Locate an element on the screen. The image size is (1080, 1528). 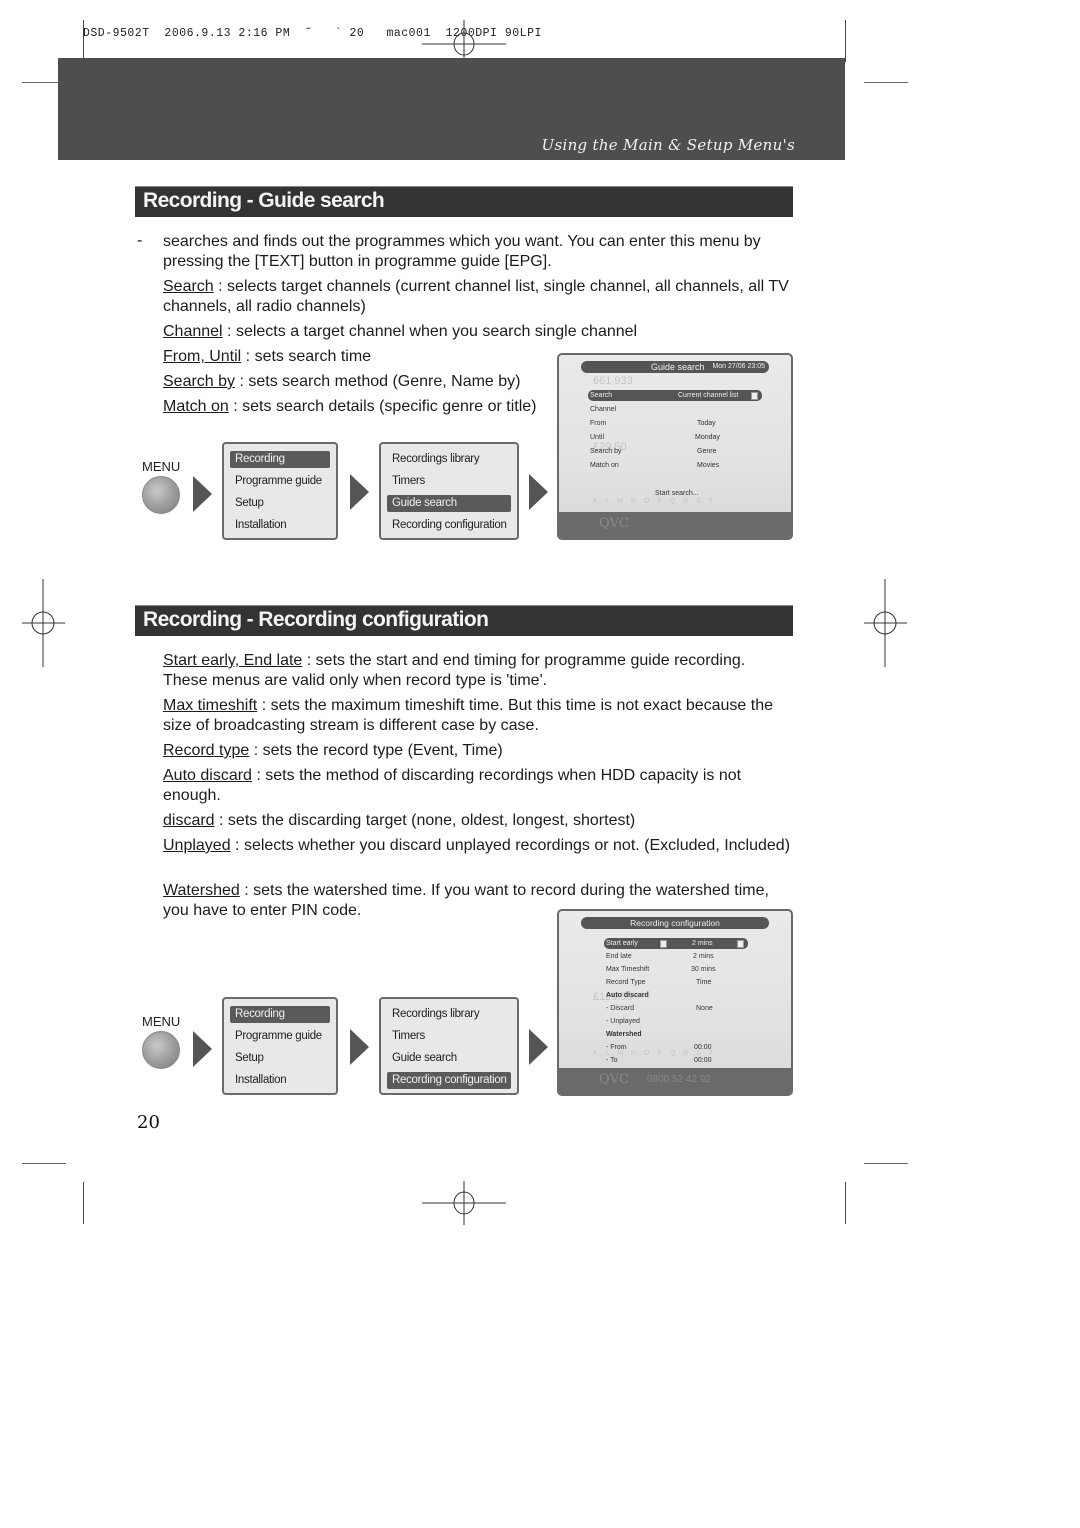
screen-row-end-late-label: End late is located at coordinates (619, 956).